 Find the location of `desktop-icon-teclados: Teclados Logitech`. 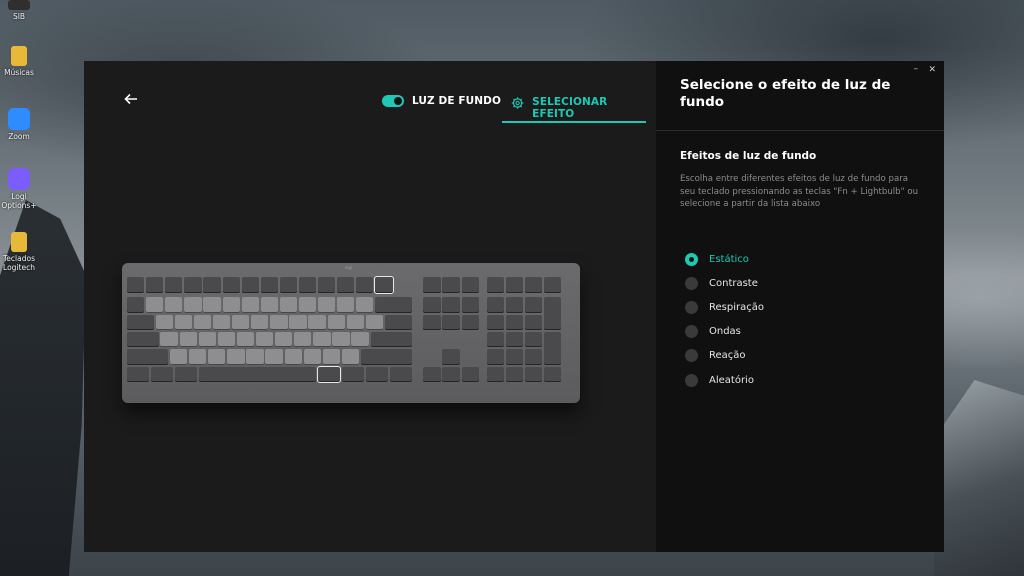

desktop-icon-teclados: Teclados Logitech is located at coordinates (19, 252).